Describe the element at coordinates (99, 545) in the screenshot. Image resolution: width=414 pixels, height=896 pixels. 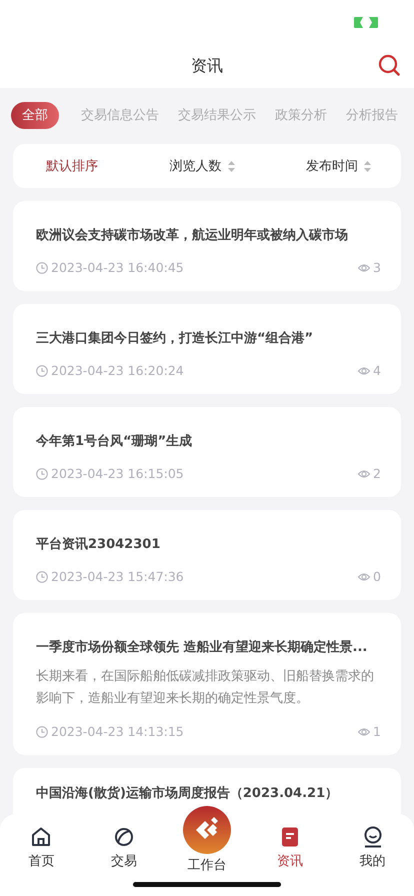
I see `news-title: 平台资讯23042301` at that location.